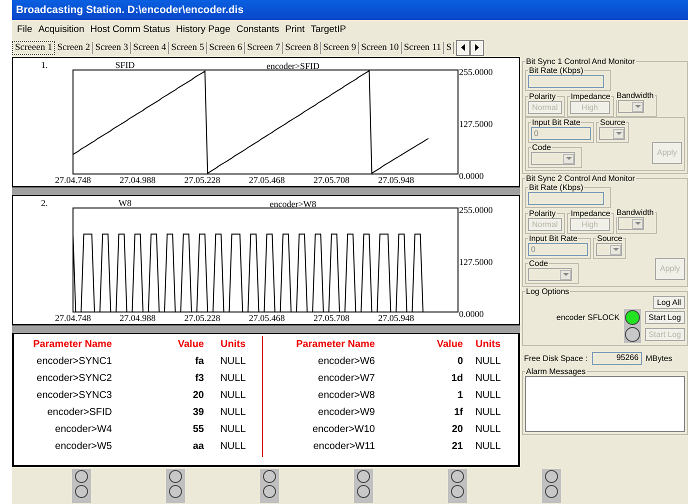  What do you see at coordinates (198, 446) in the screenshot?
I see `parameter-value: aa` at bounding box center [198, 446].